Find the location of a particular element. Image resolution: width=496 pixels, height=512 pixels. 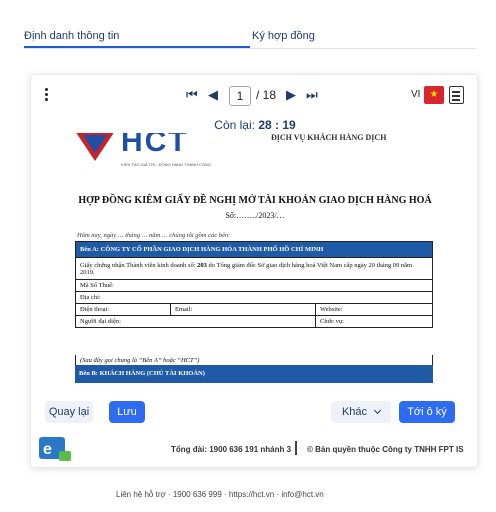

vietnam-flag-icon: ★ is located at coordinates (434, 95).